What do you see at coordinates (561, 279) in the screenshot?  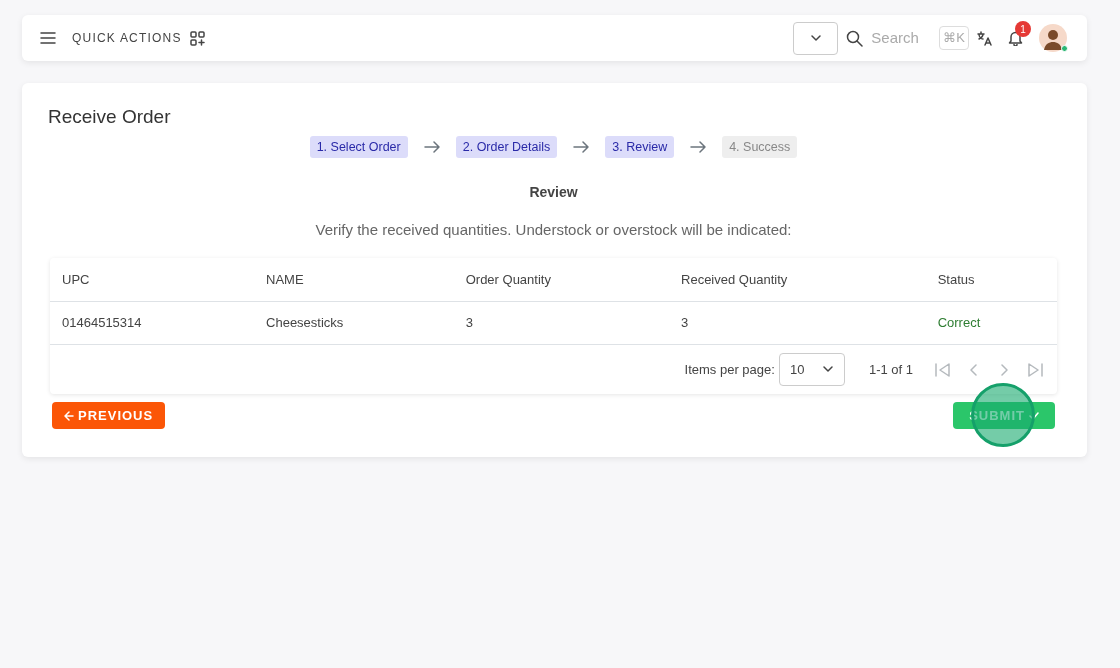 I see `column-header: Order Quantity` at bounding box center [561, 279].